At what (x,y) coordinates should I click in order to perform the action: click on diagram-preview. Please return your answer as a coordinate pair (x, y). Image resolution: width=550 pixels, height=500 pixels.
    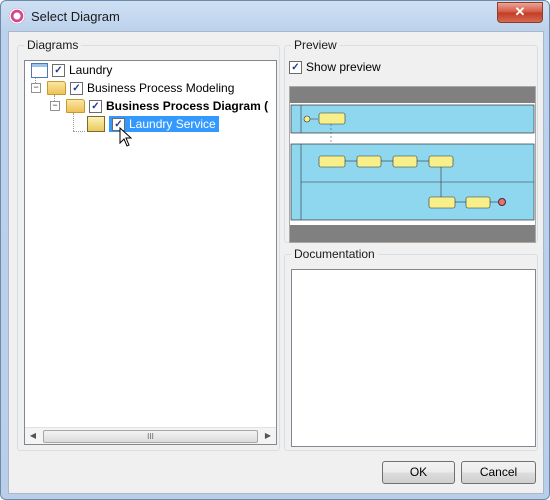
    Looking at the image, I should click on (412, 164).